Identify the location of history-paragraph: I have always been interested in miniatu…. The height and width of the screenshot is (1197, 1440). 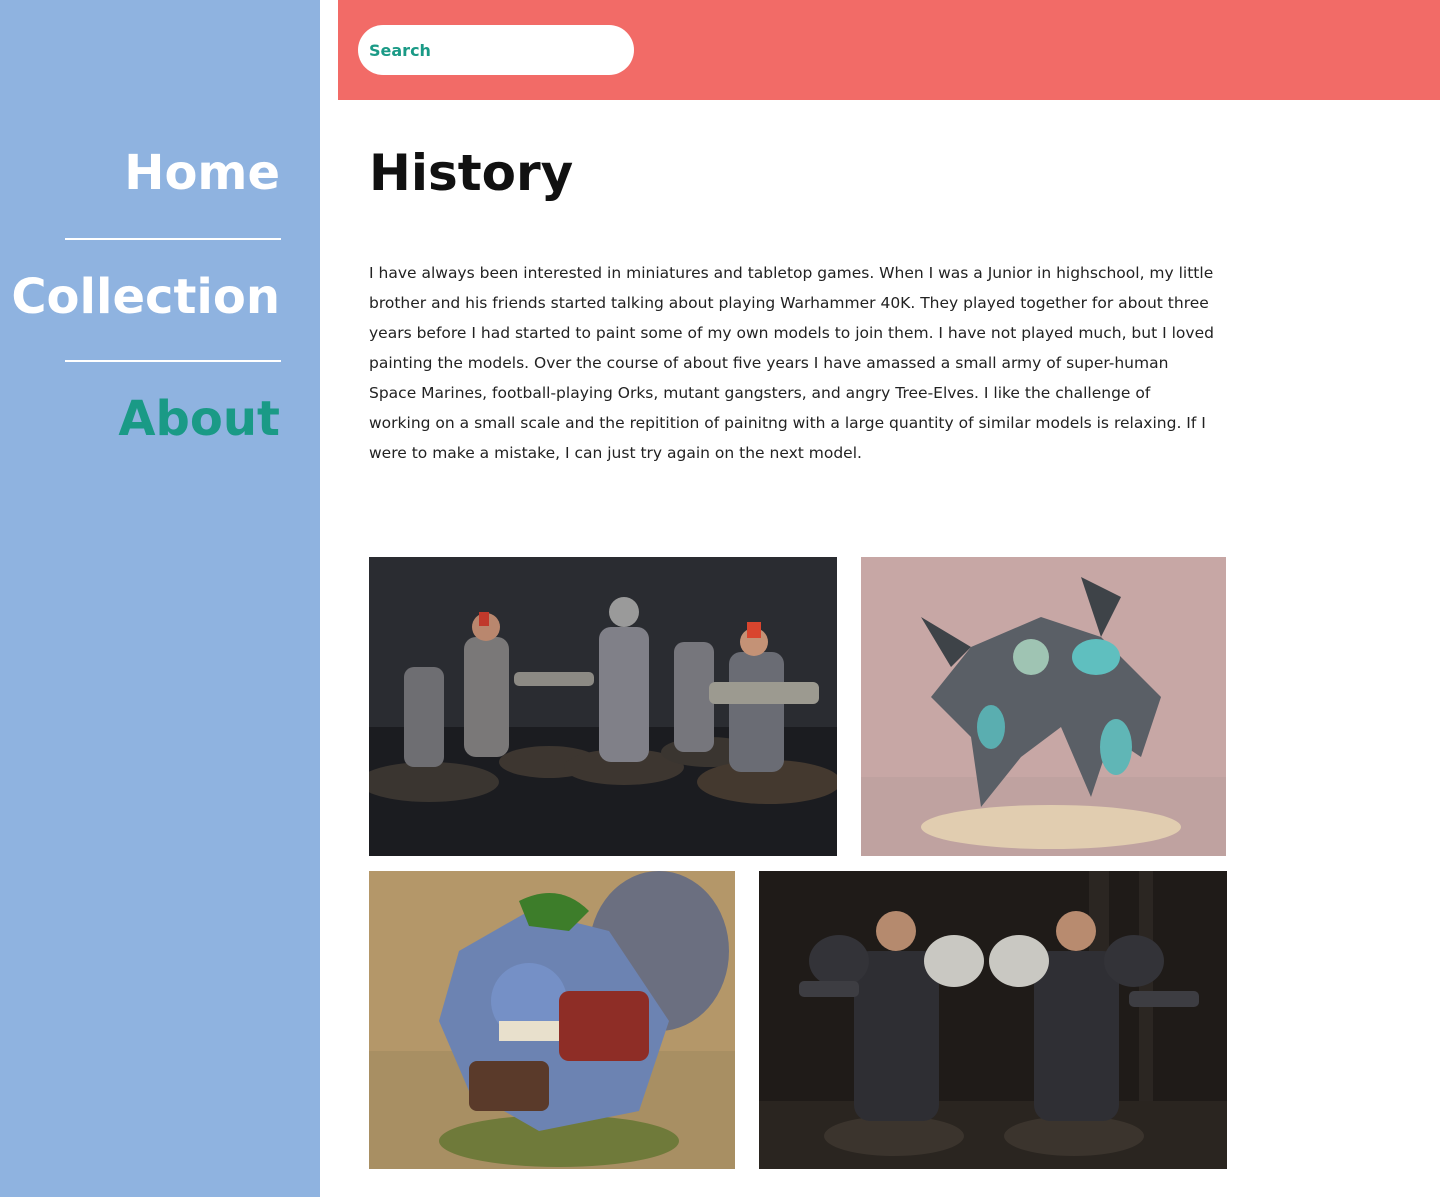
(791, 363).